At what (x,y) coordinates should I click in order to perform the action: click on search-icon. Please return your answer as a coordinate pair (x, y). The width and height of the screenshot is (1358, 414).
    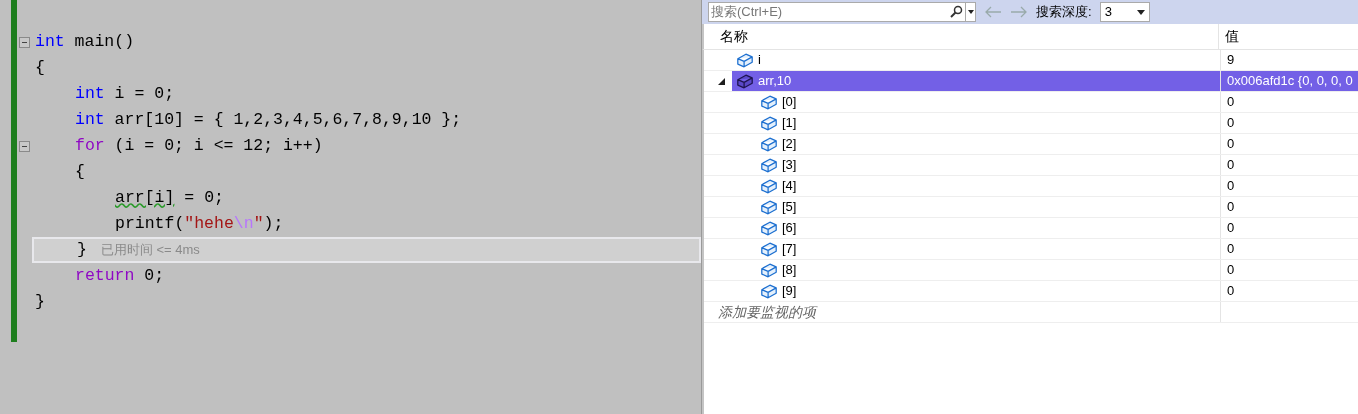
    Looking at the image, I should click on (956, 12).